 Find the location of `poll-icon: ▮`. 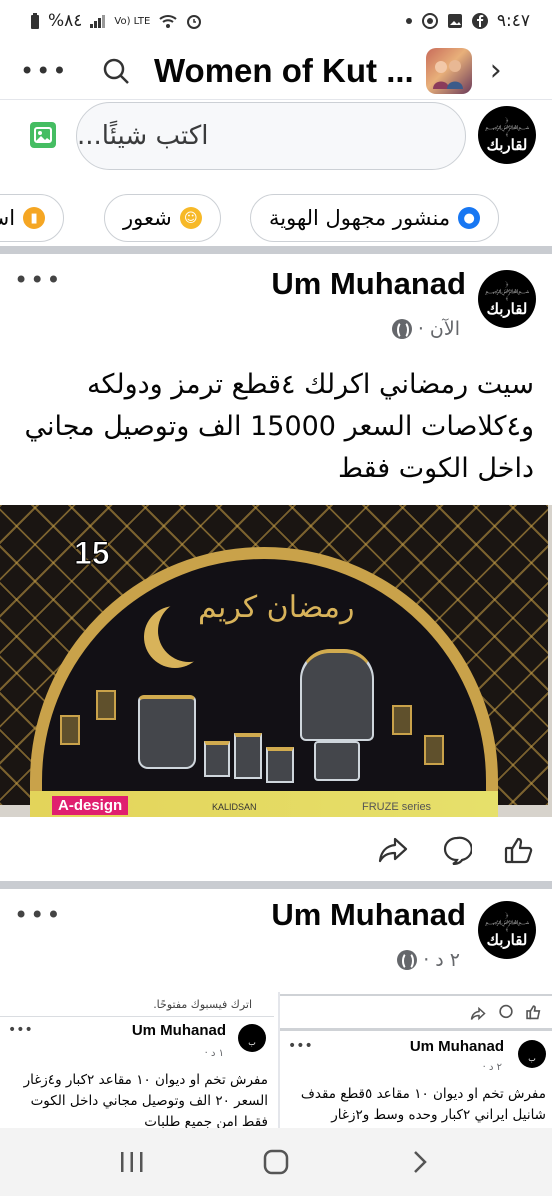

poll-icon: ▮ is located at coordinates (34, 218).